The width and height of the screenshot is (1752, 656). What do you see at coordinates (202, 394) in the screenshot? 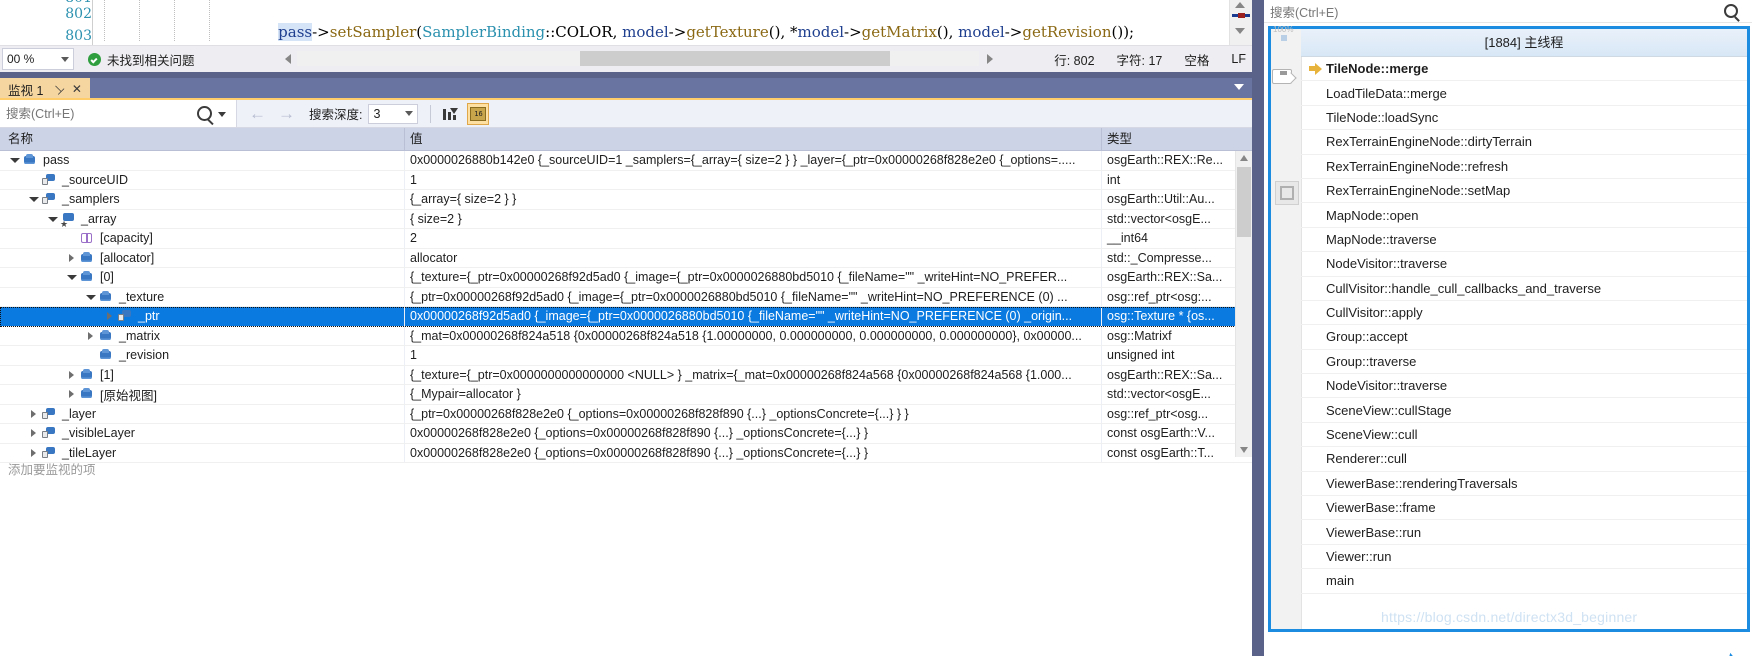
I see `watch-row-name-cell: [原始视图]` at bounding box center [202, 394].